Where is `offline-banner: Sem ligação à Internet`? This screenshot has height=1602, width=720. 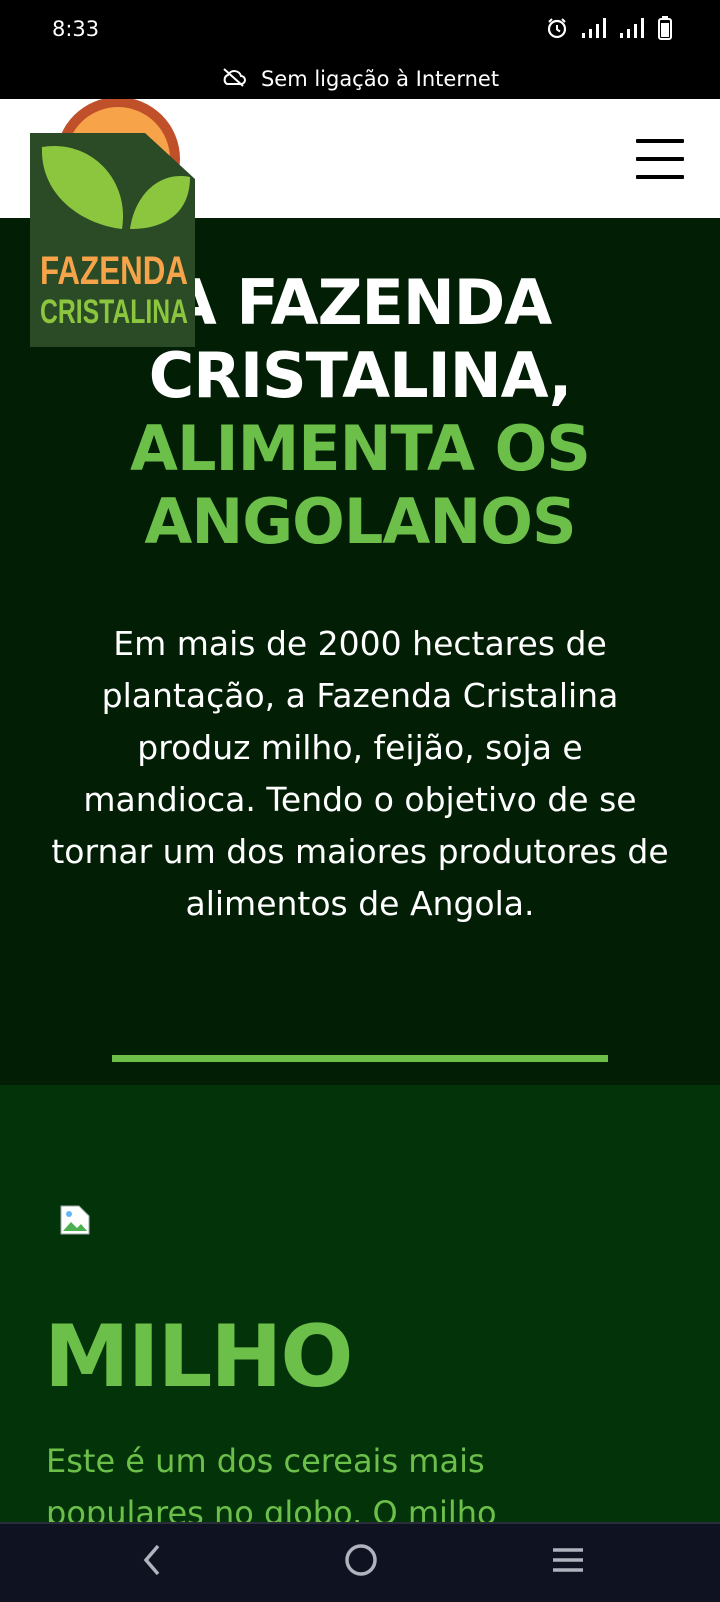 offline-banner: Sem ligação à Internet is located at coordinates (360, 79).